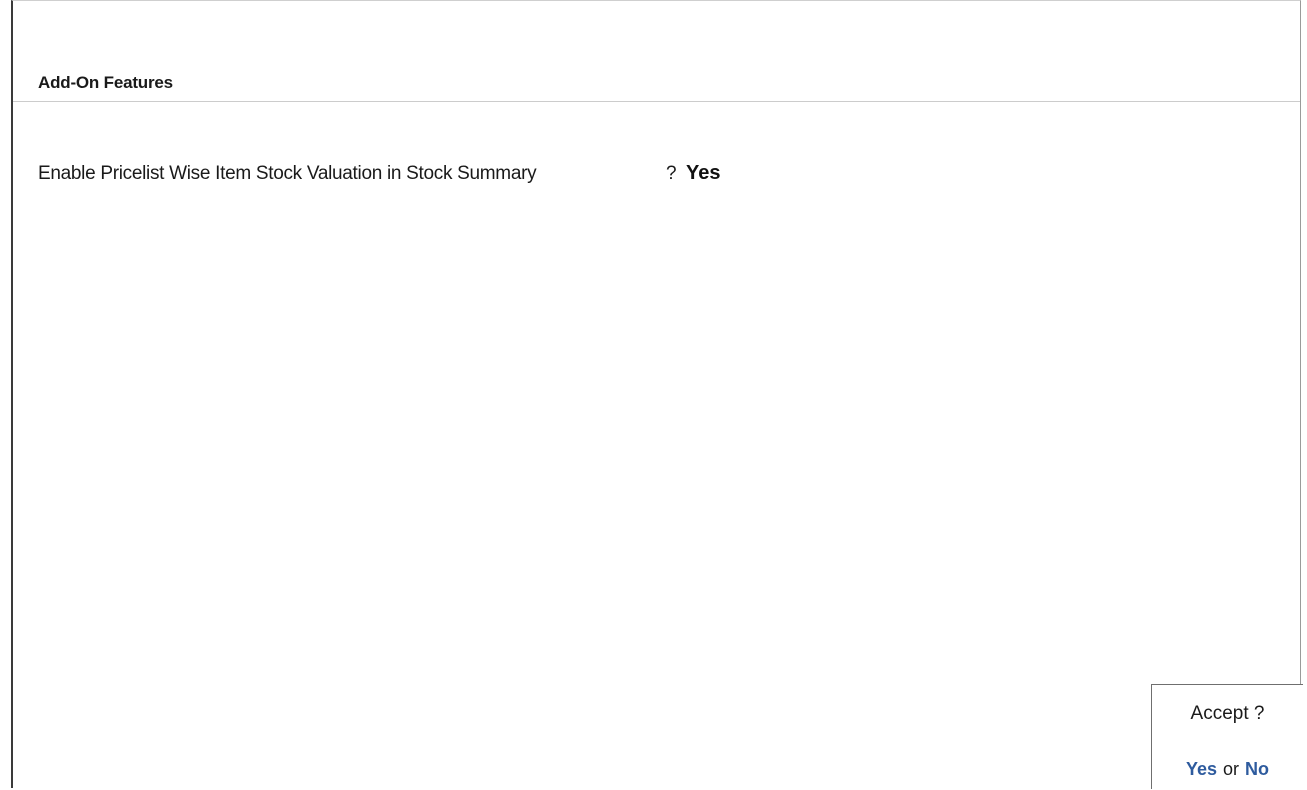 The image size is (1307, 790). What do you see at coordinates (671, 173) in the screenshot?
I see `feature-prompt: ?` at bounding box center [671, 173].